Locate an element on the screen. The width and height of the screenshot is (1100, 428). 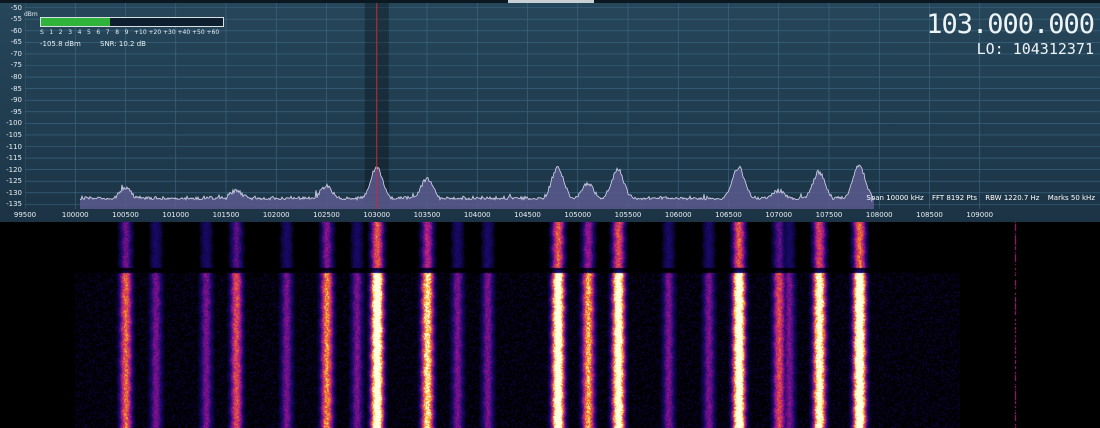
s-meter-scale-label: +40 is located at coordinates (184, 32).